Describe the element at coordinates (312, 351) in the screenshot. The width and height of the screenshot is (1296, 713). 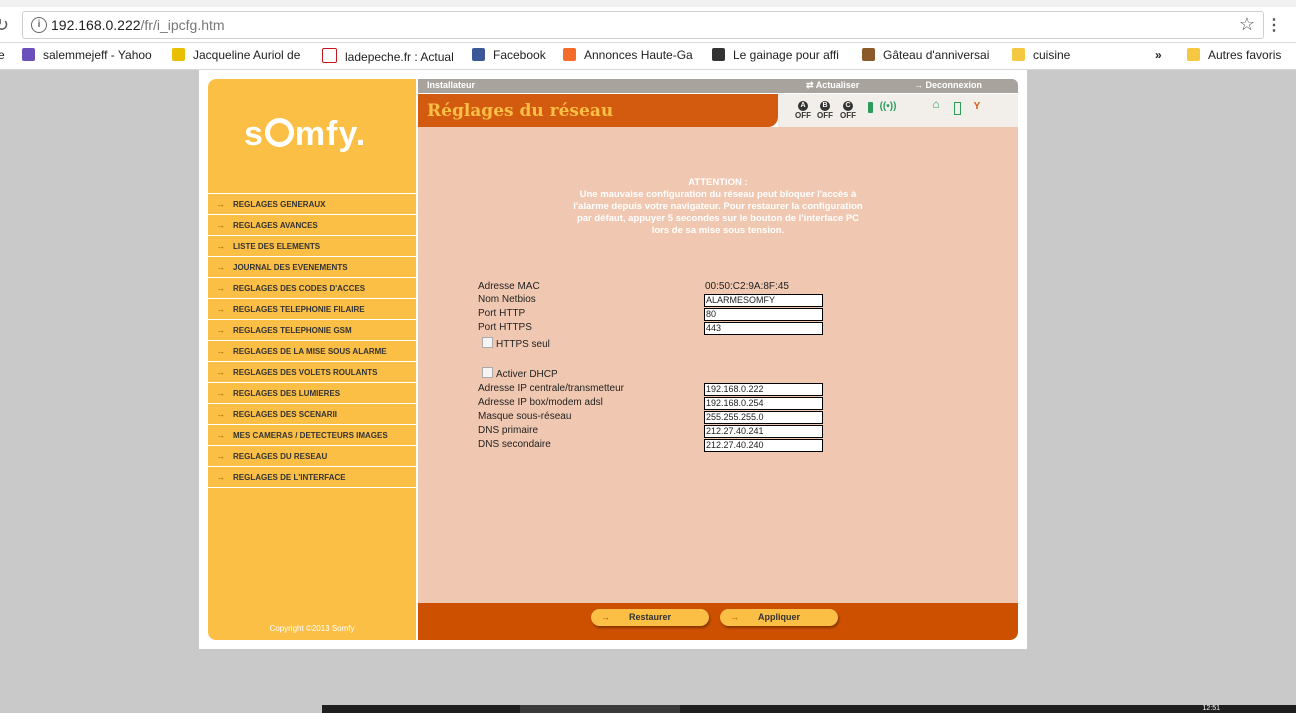
I see `sidebar-item-arming: → REGLAGES DE LA MISE SOUS ALARME` at that location.